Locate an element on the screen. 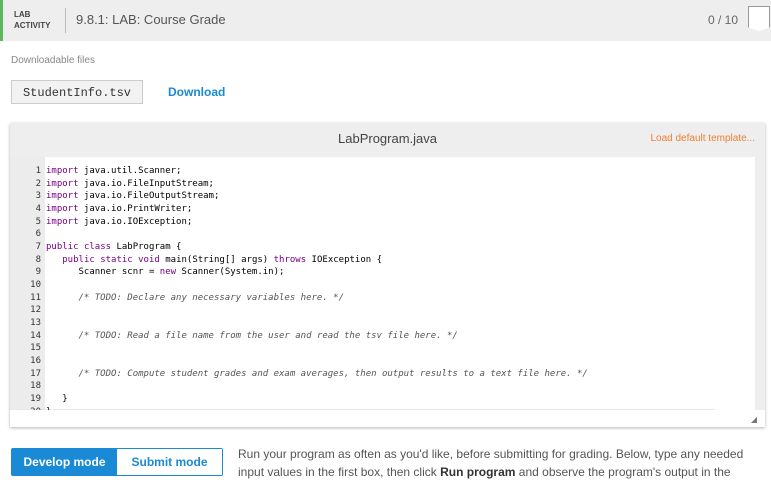 This screenshot has width=771, height=485. line-number: 8 is located at coordinates (38, 259).